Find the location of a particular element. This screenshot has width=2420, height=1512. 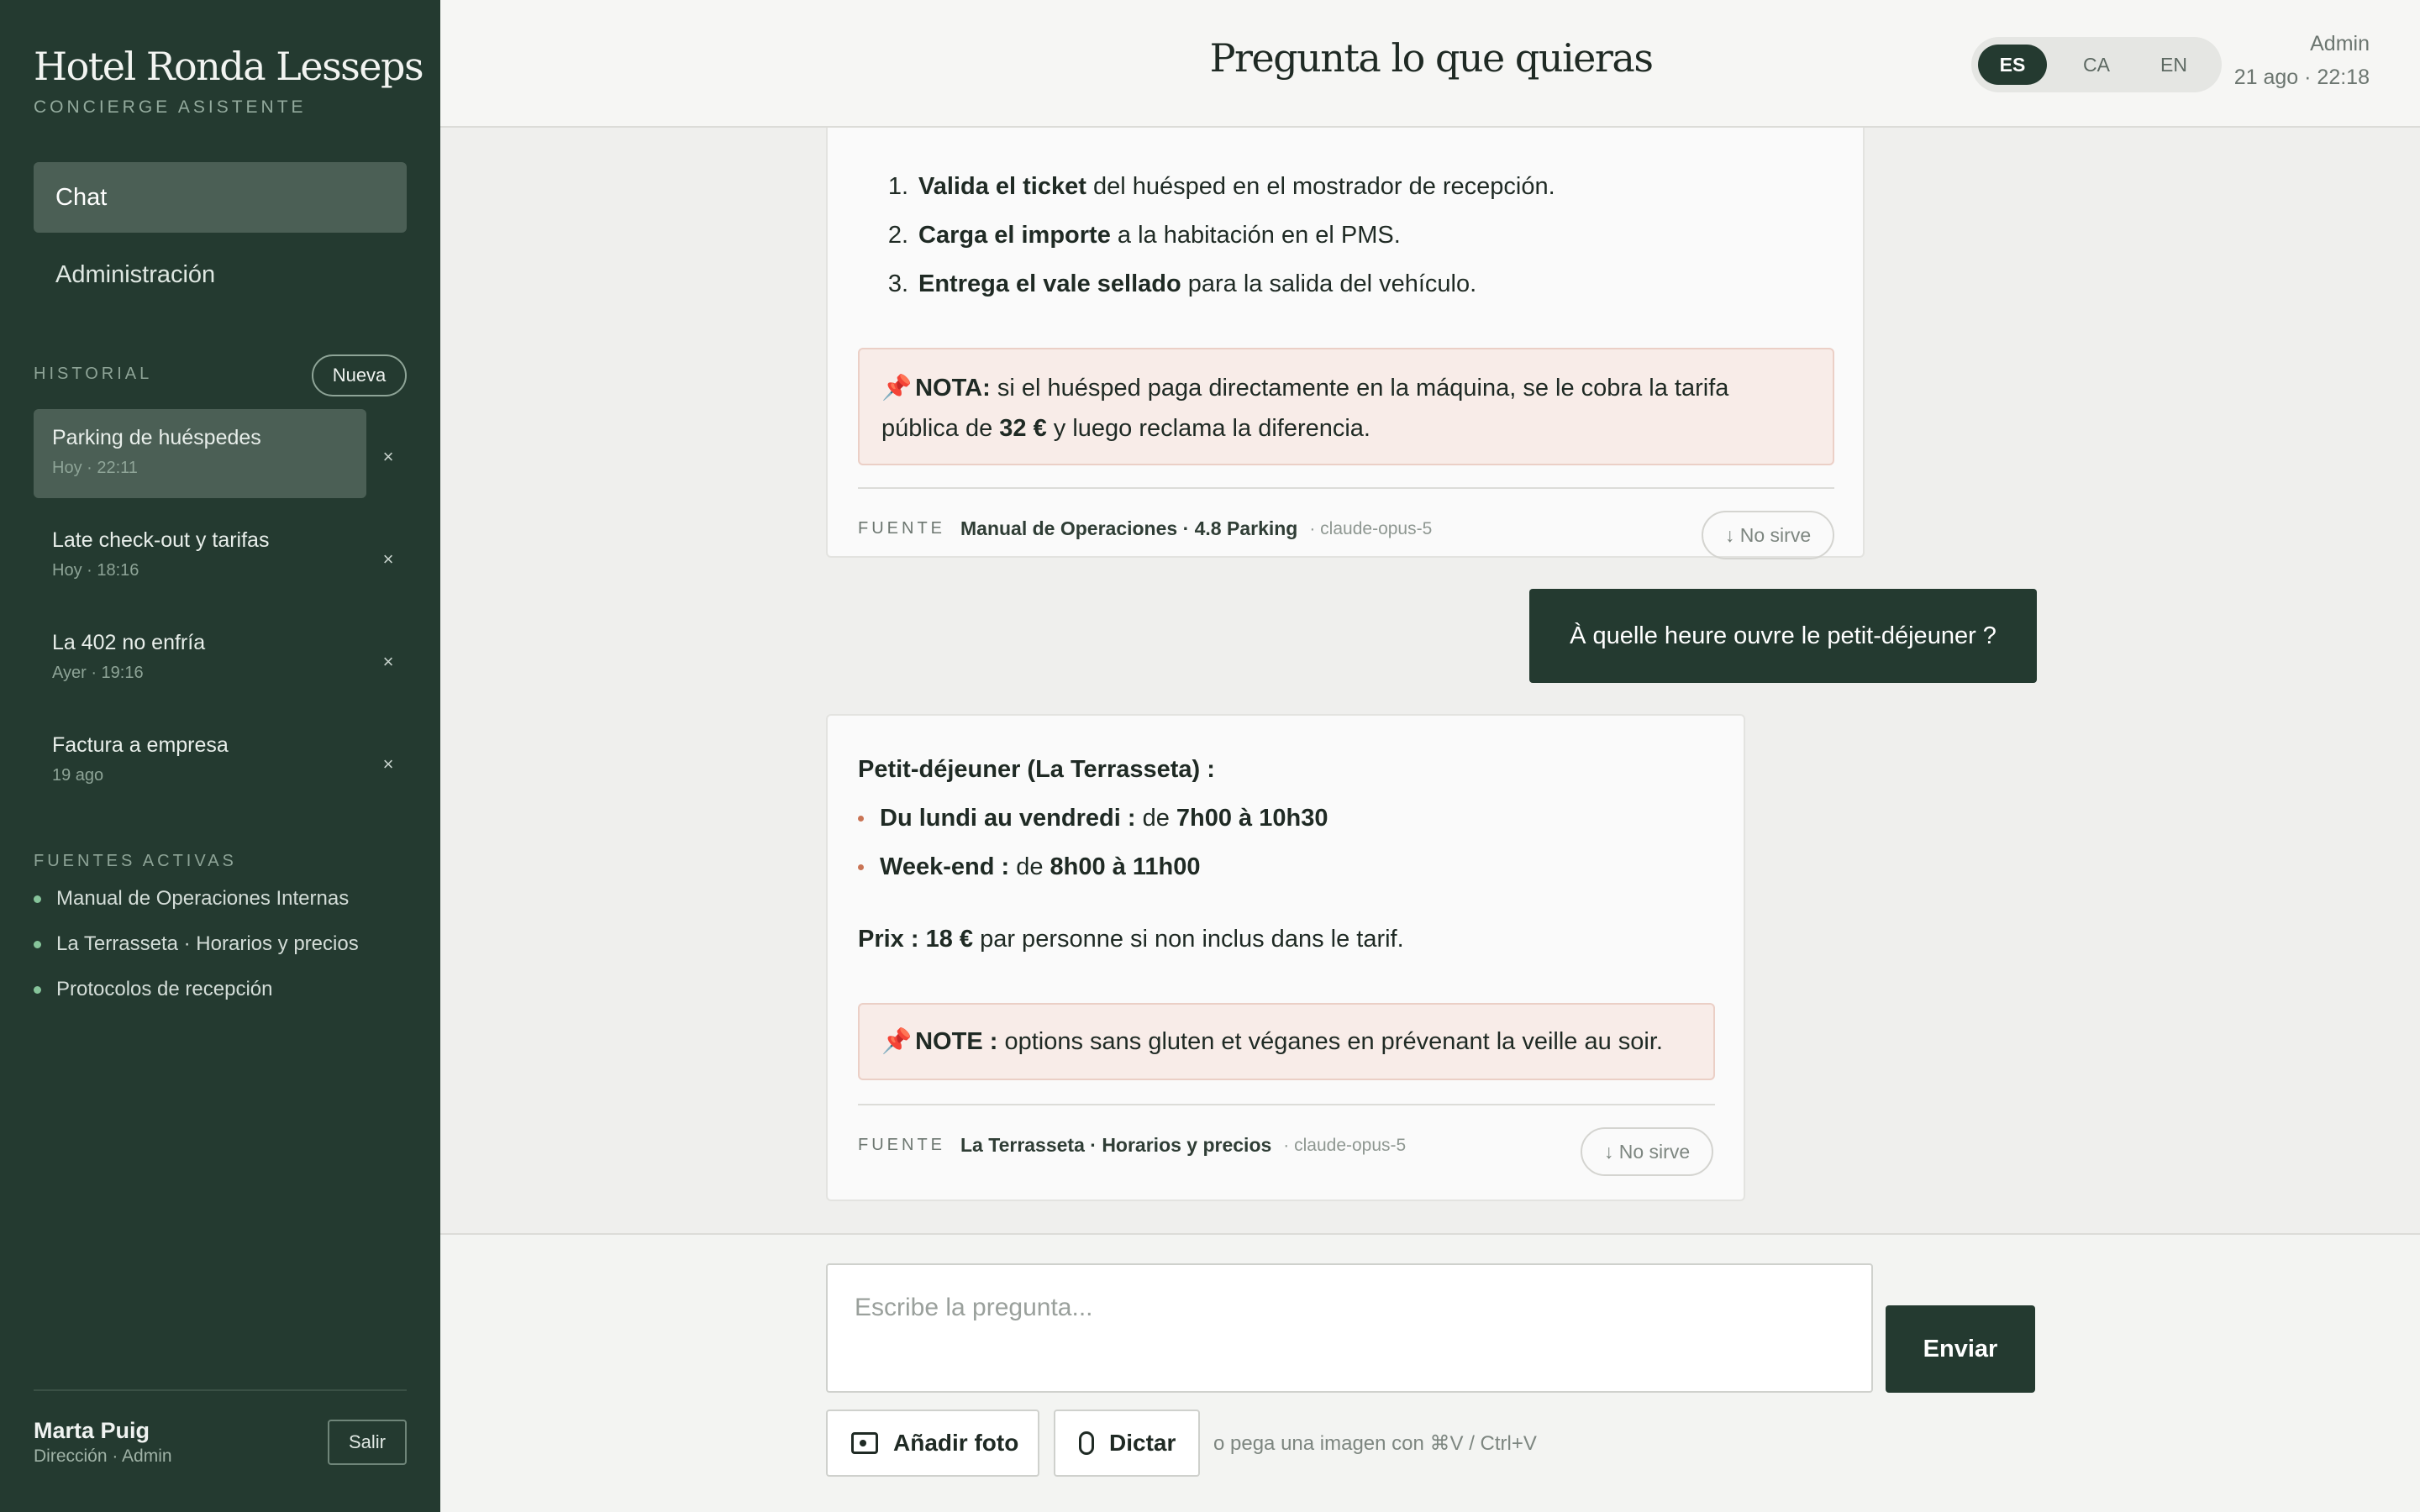

history-item-time: Hoy · 18:16 is located at coordinates (96, 570).